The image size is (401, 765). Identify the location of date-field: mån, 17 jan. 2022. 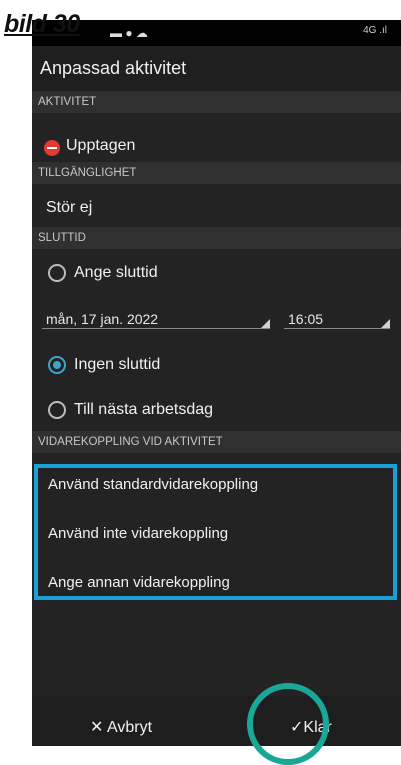
(102, 319).